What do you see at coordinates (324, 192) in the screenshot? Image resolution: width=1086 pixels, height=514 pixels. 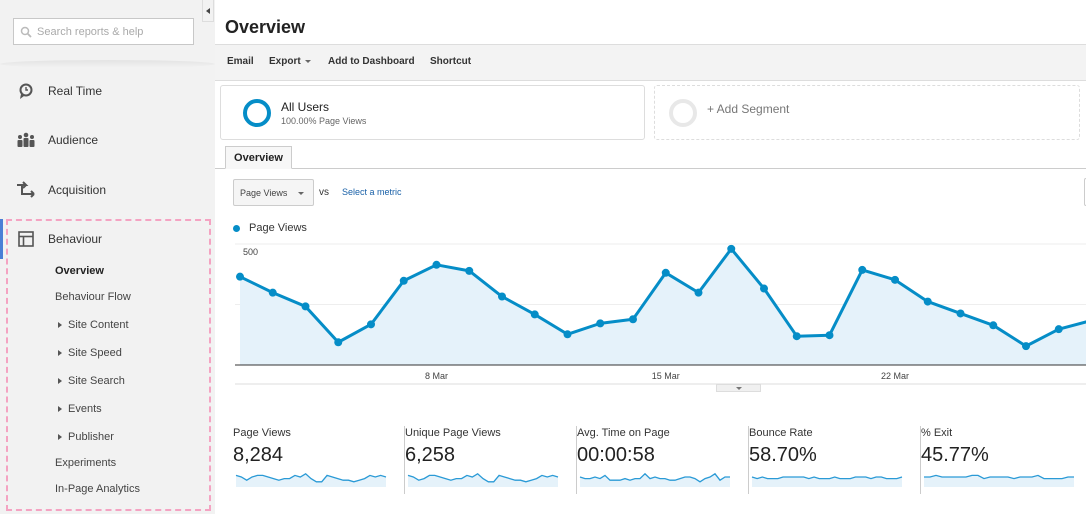 I see `vs-label: vs` at bounding box center [324, 192].